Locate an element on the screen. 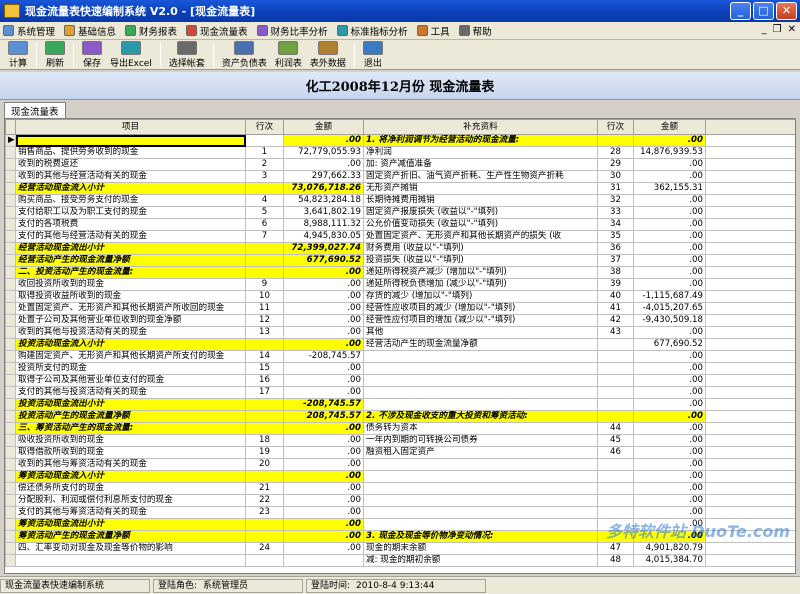 The image size is (800, 594). cell-supp-line: 46 is located at coordinates (615, 452).